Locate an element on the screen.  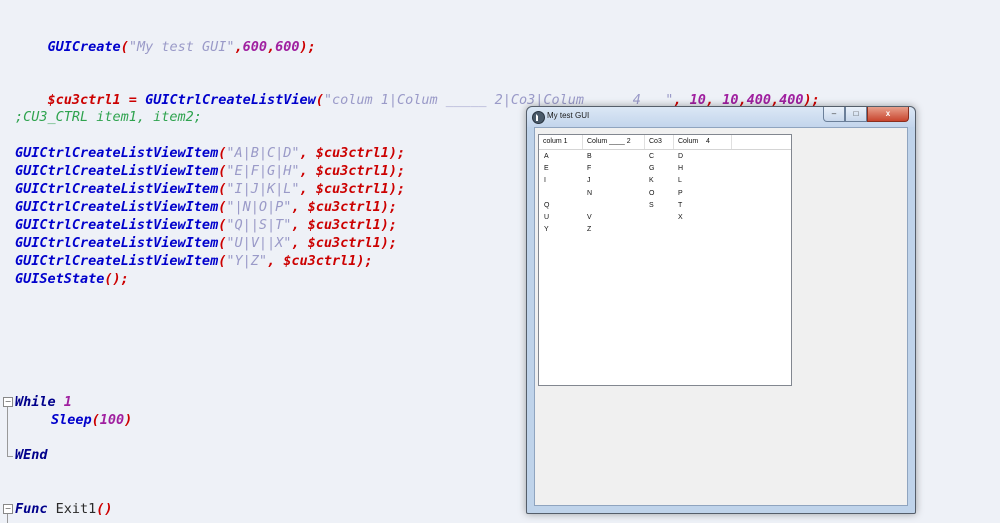
code-line-while: While 1 is located at coordinates (43, 402).